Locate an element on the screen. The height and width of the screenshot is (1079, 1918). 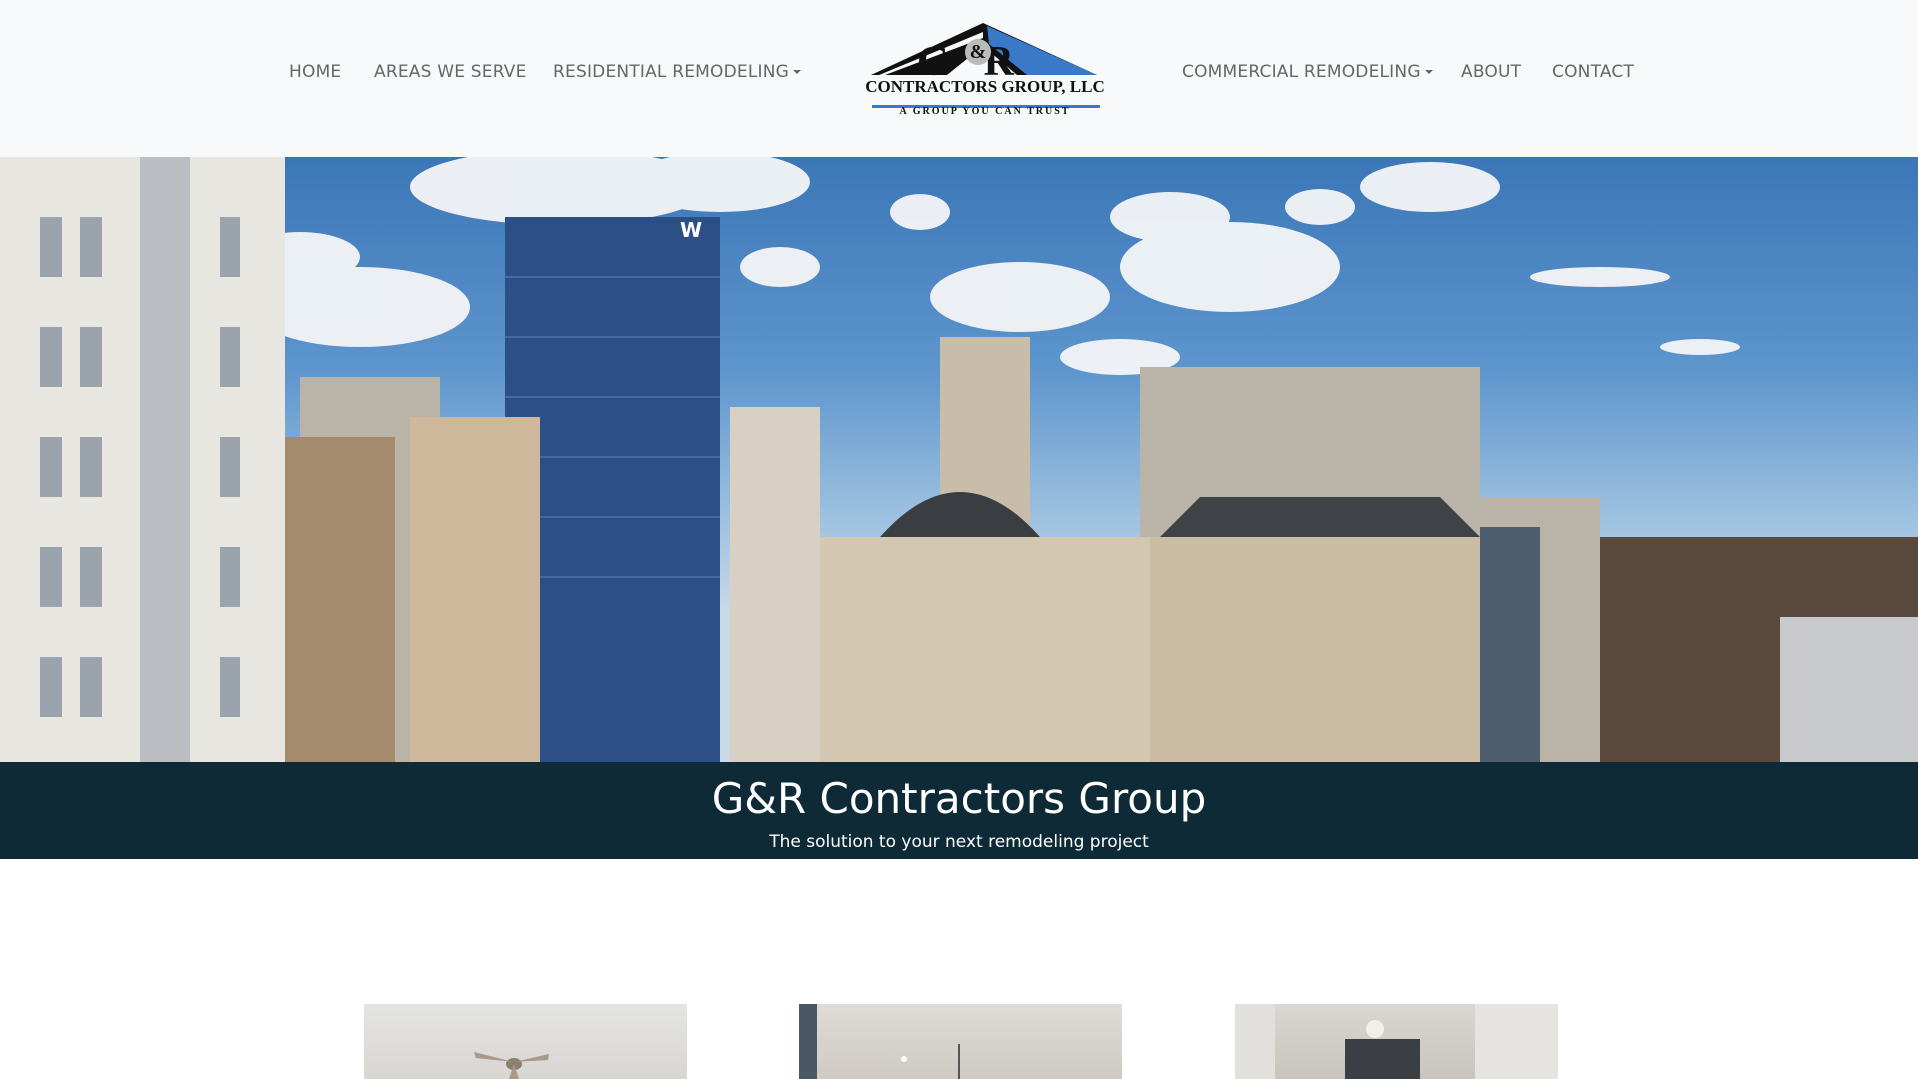
logo-tagline: A GROUP YOU CAN TRUST is located at coordinates (985, 111).